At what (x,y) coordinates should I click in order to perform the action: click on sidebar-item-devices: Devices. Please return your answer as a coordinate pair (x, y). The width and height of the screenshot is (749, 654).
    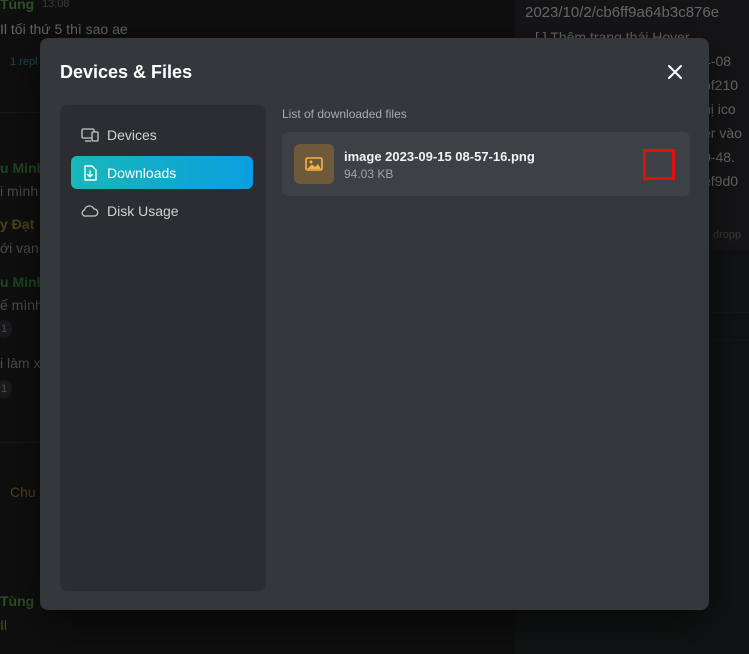
    Looking at the image, I should click on (162, 134).